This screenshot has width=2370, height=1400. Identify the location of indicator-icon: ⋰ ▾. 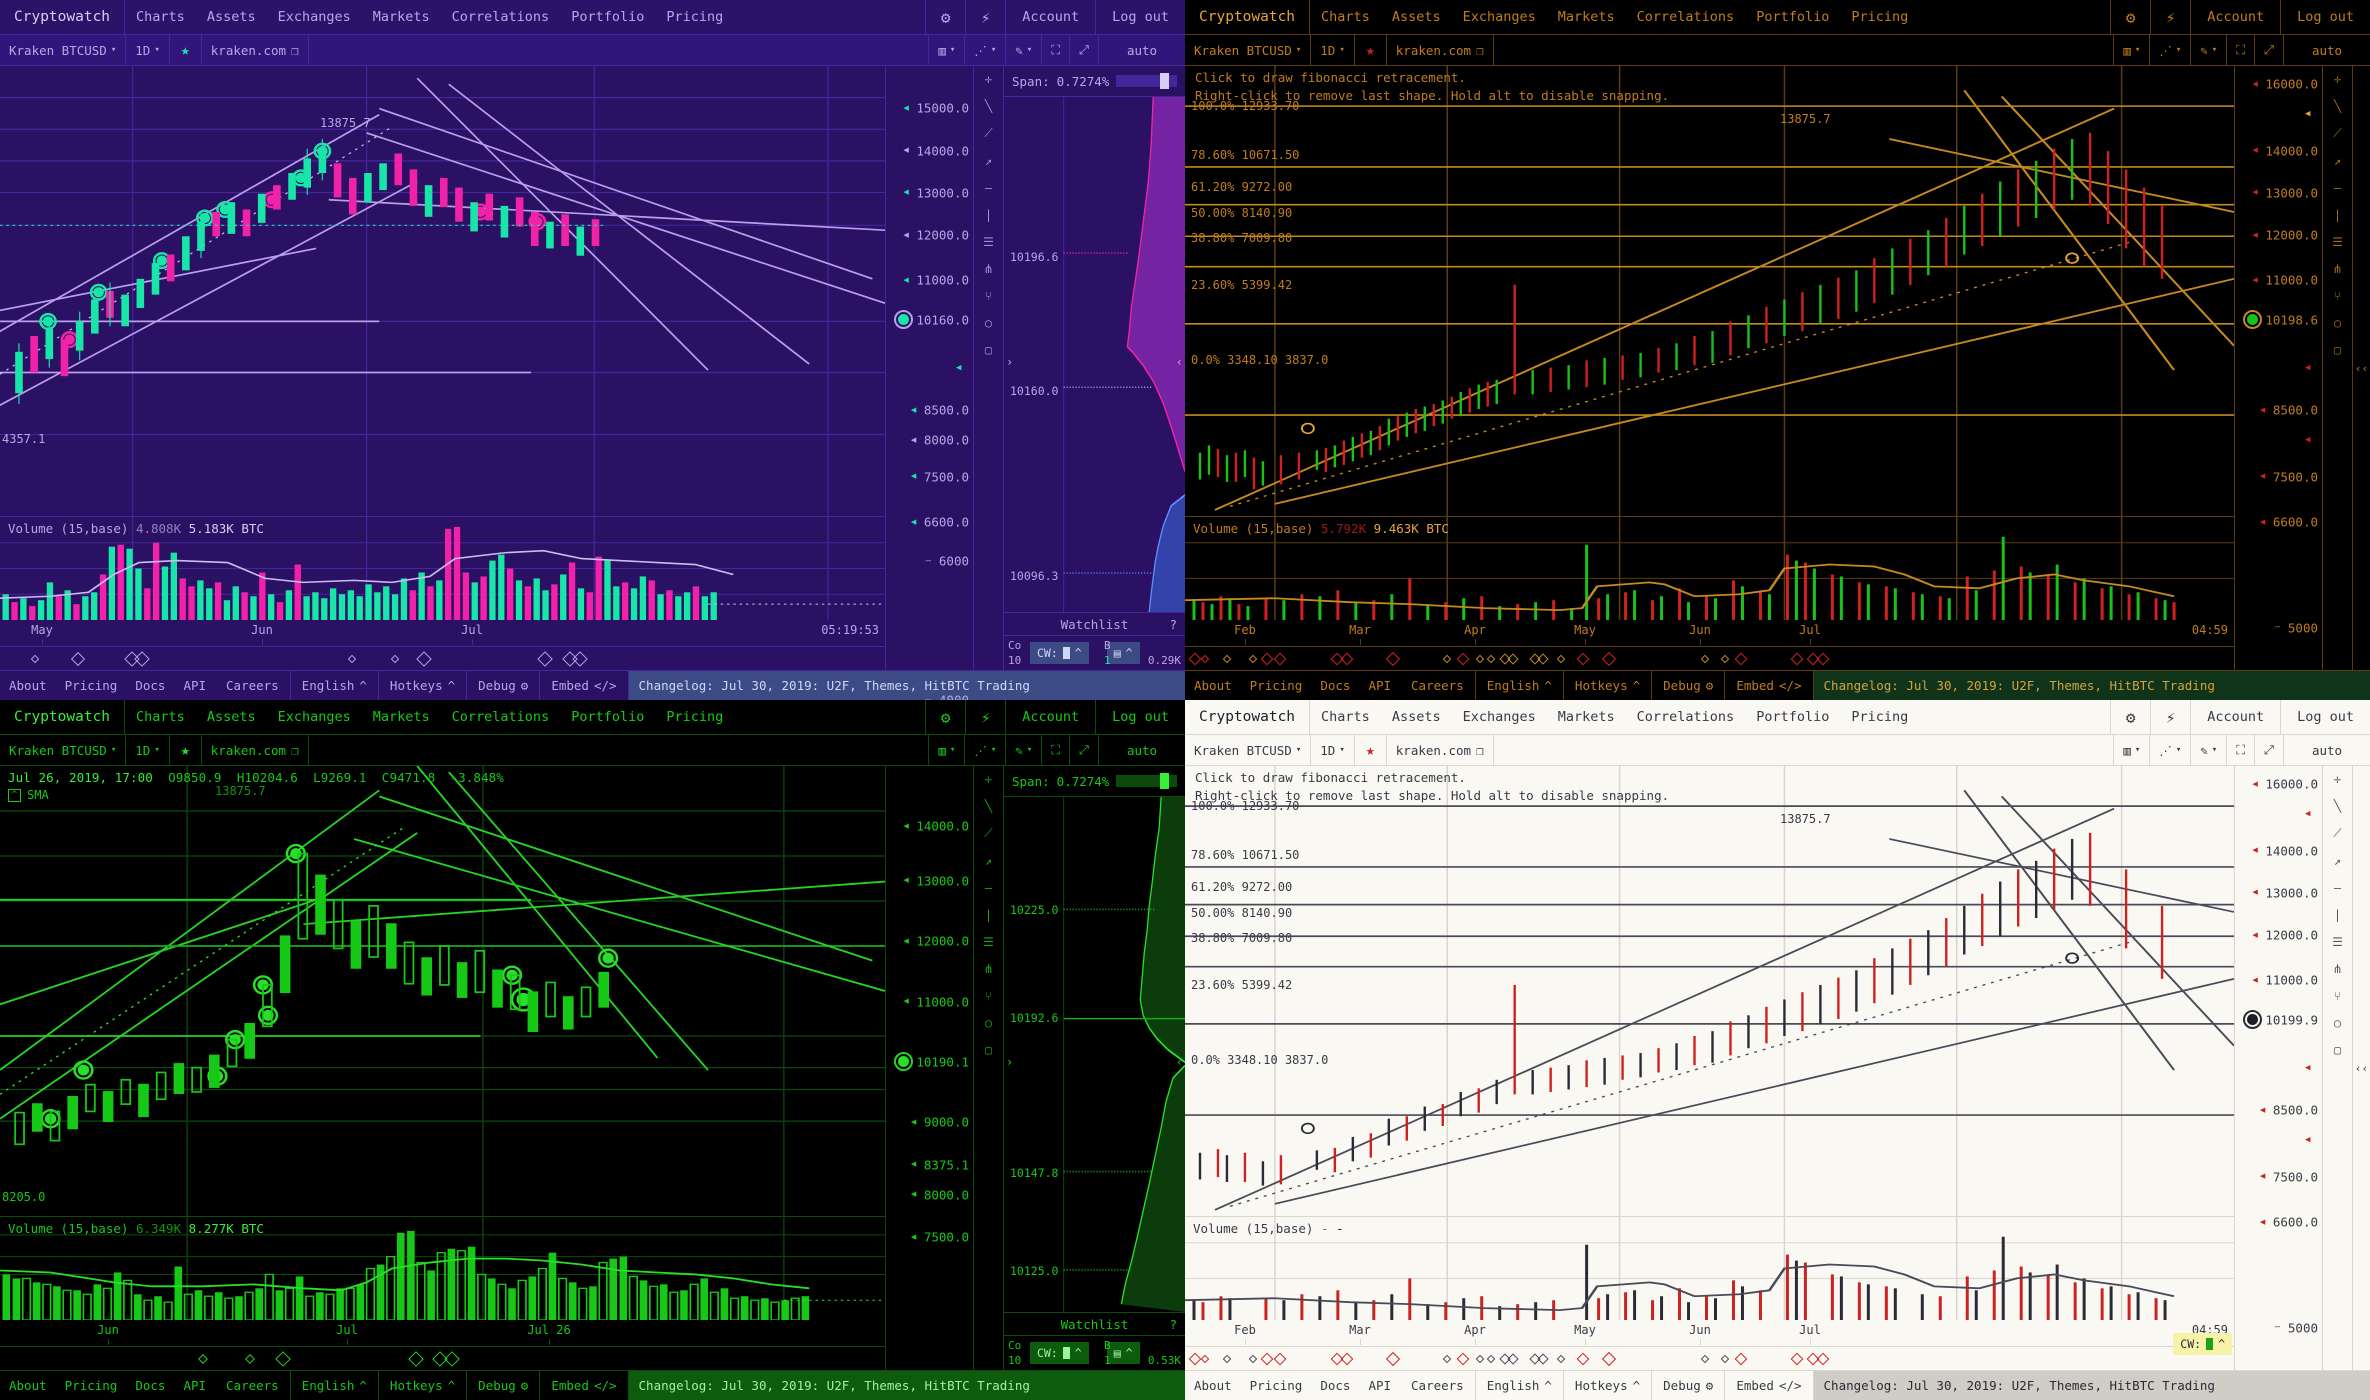
(986, 750).